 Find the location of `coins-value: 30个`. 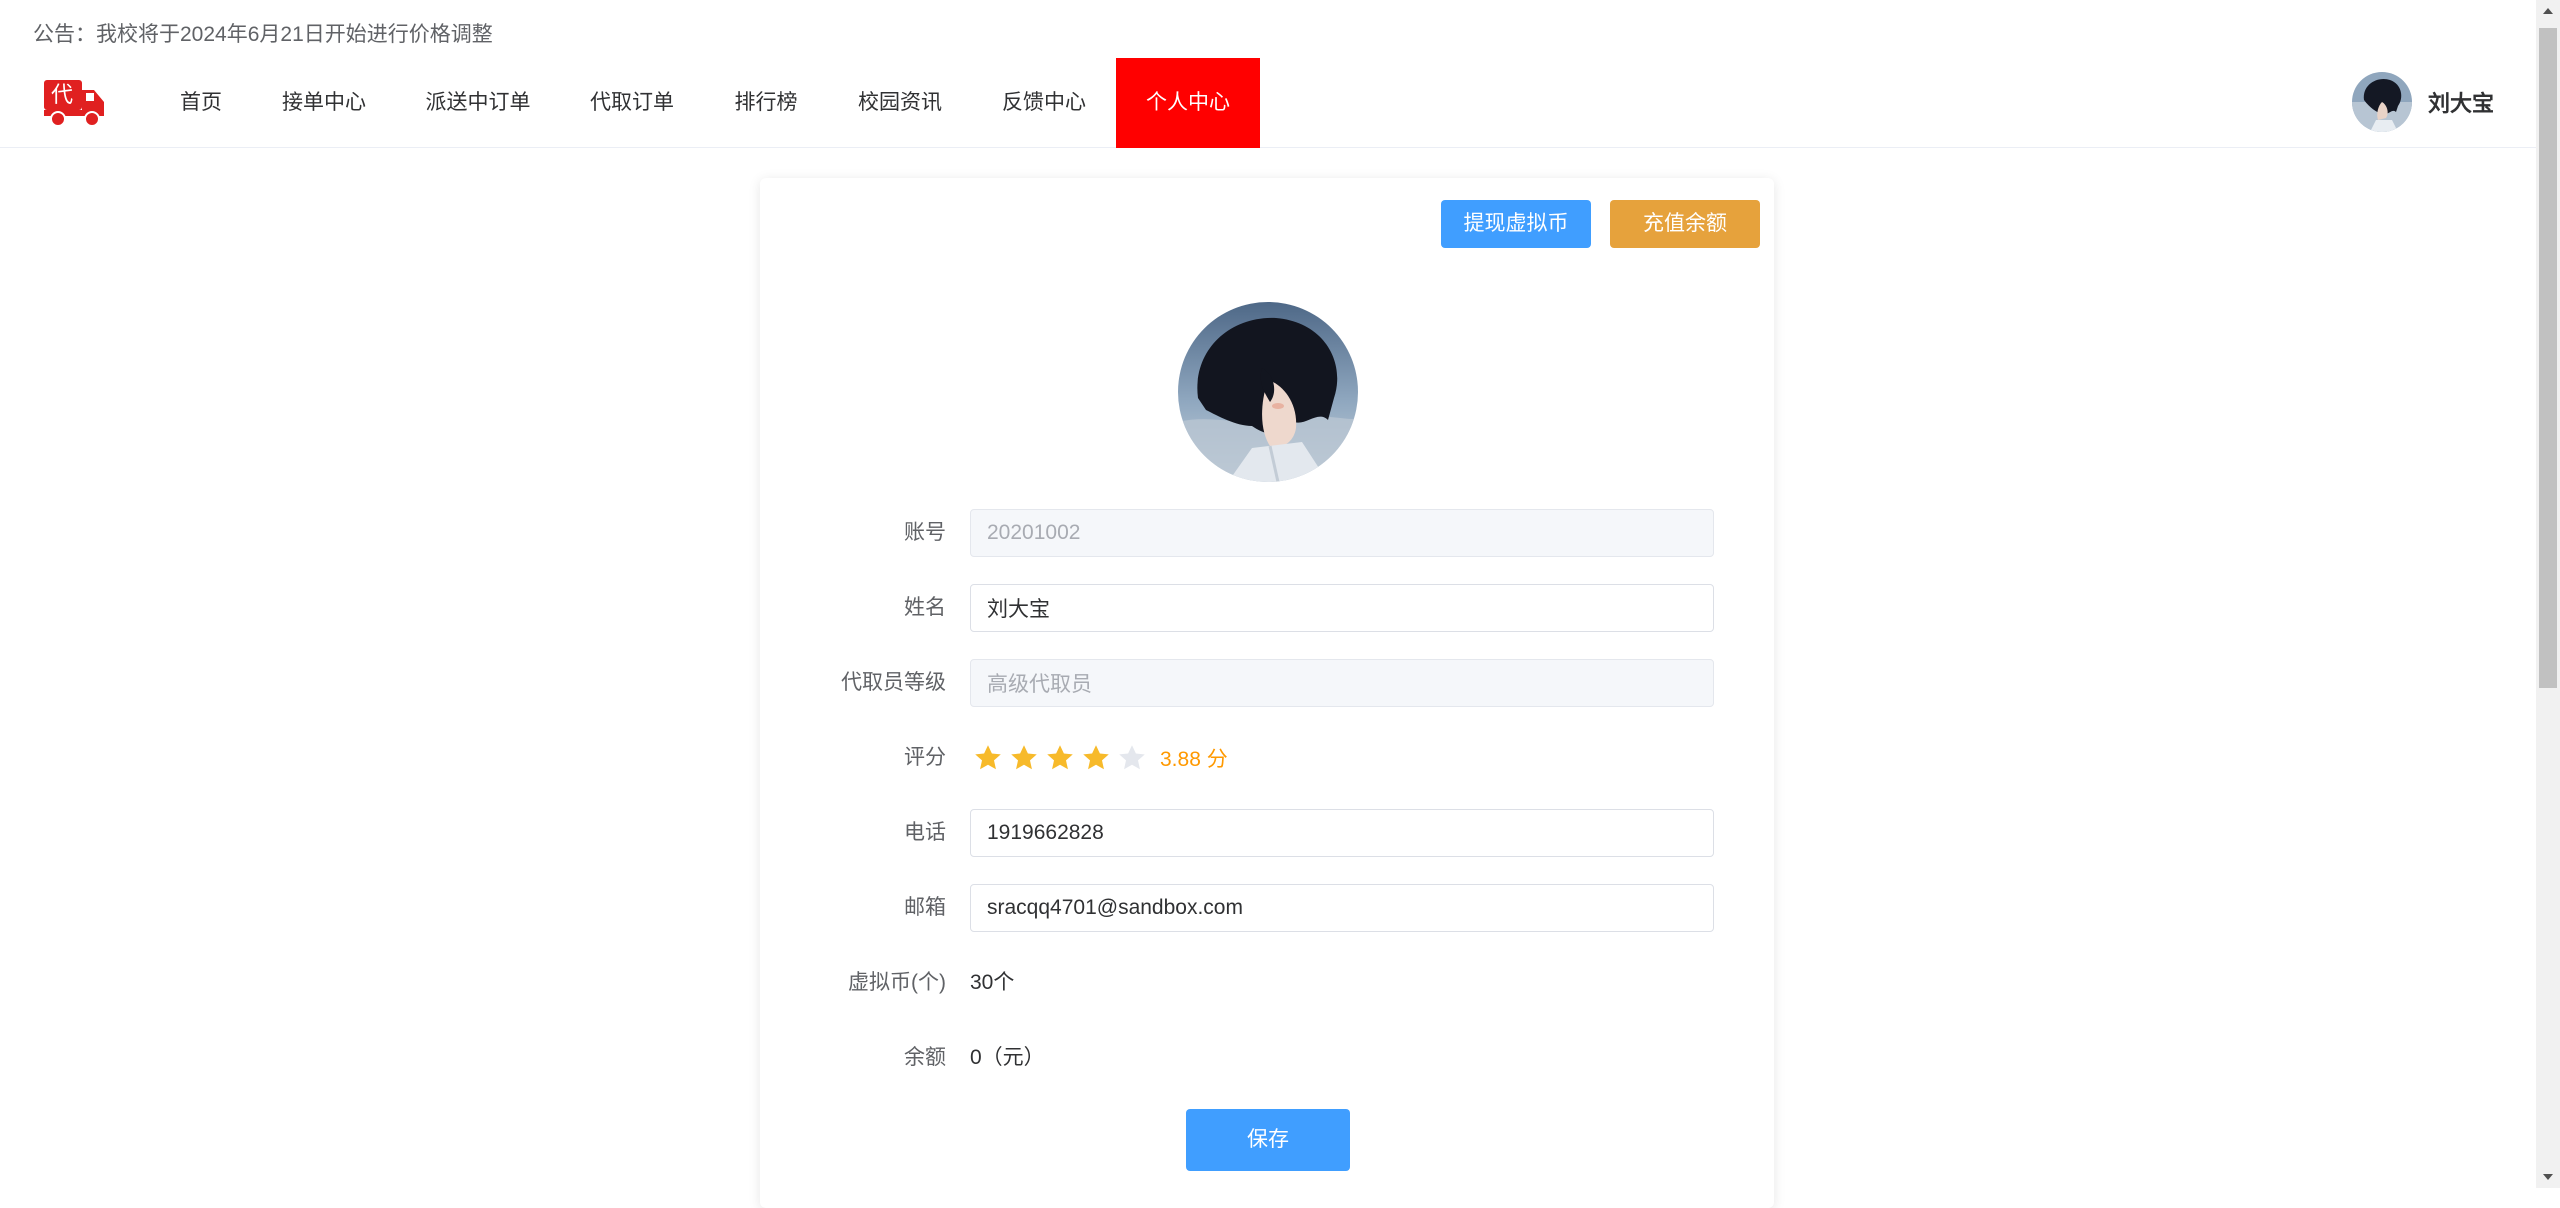

coins-value: 30个 is located at coordinates (992, 982).